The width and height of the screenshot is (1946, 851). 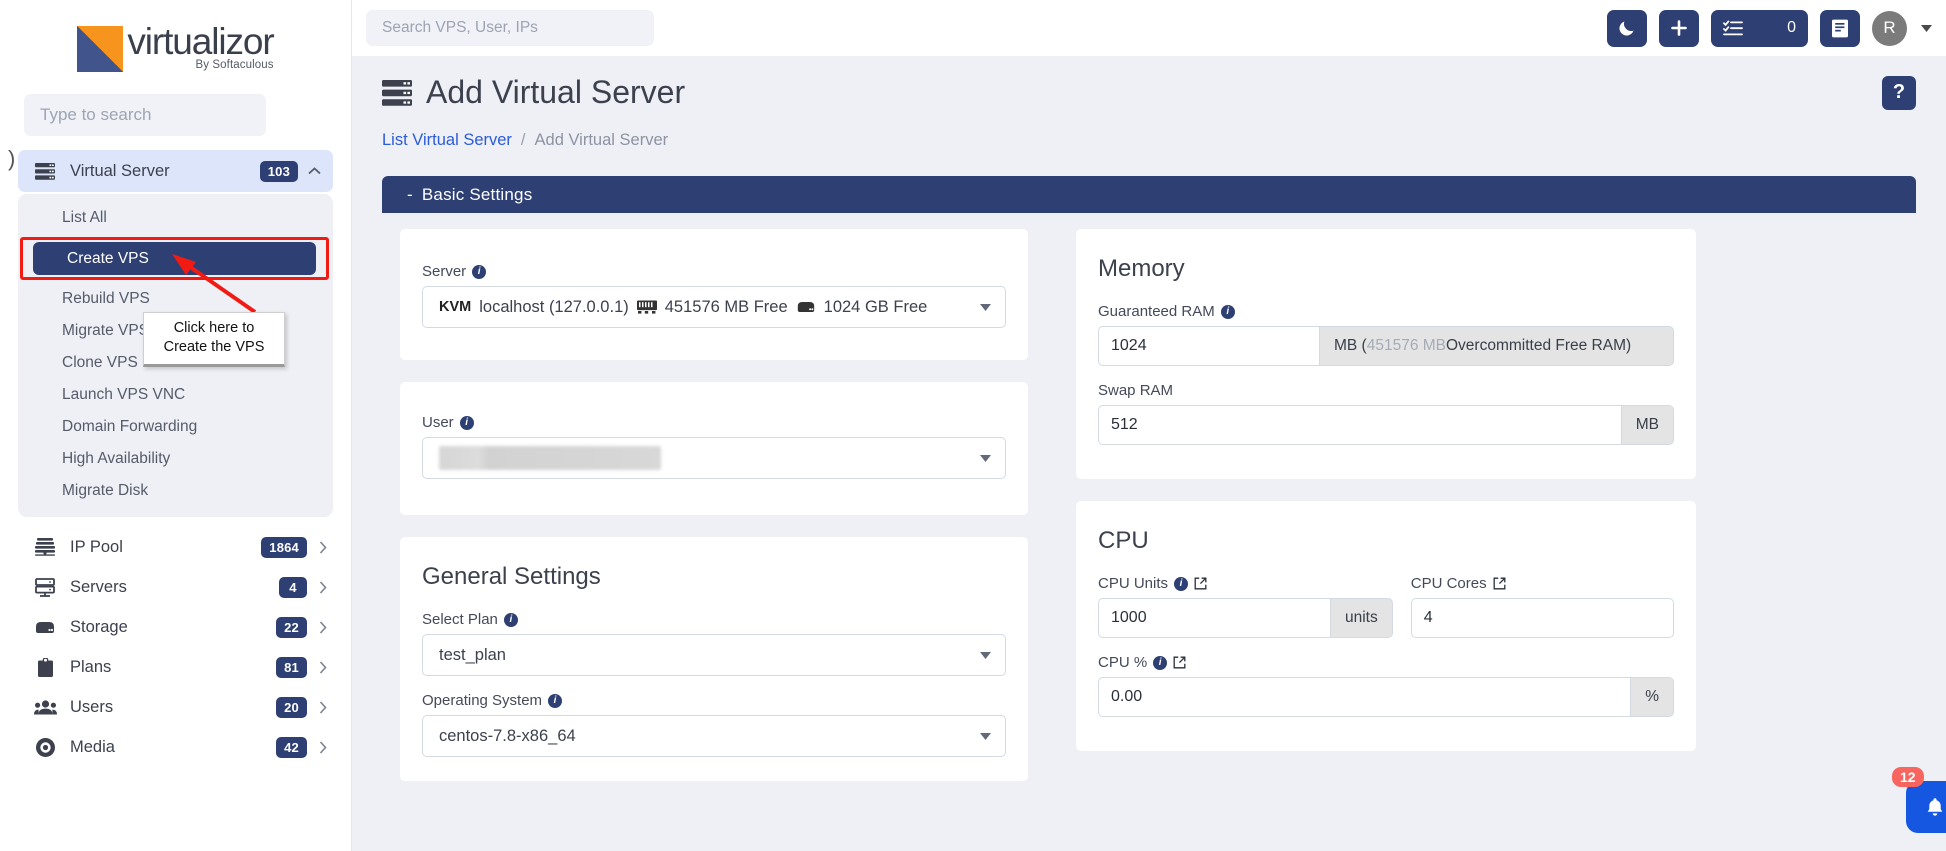 I want to click on sidebar-group-label: Virtual Server, so click(x=120, y=170).